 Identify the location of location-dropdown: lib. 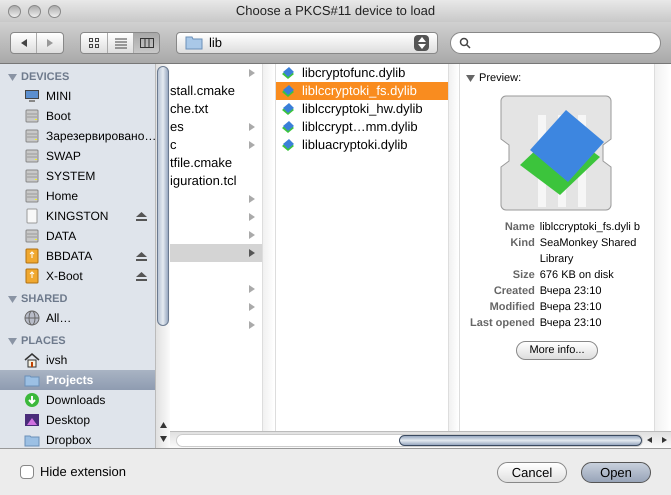
(307, 43).